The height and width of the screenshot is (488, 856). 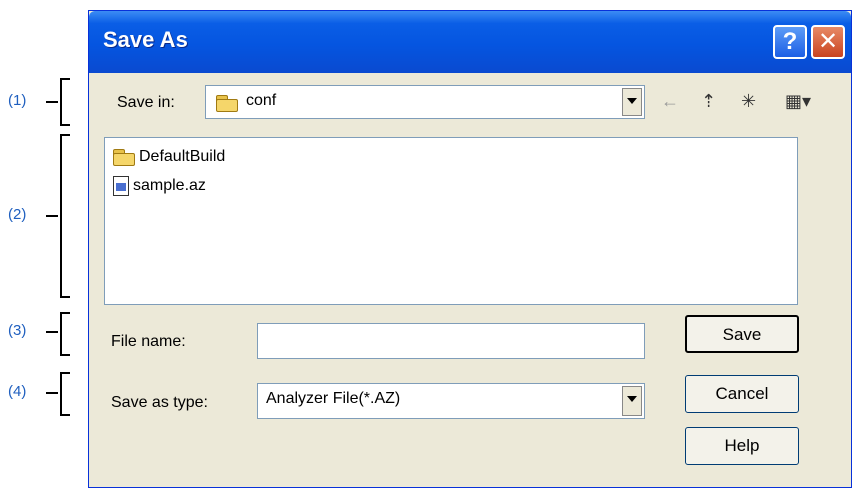 What do you see at coordinates (708, 101) in the screenshot?
I see `up-one-level-icon: ⇡` at bounding box center [708, 101].